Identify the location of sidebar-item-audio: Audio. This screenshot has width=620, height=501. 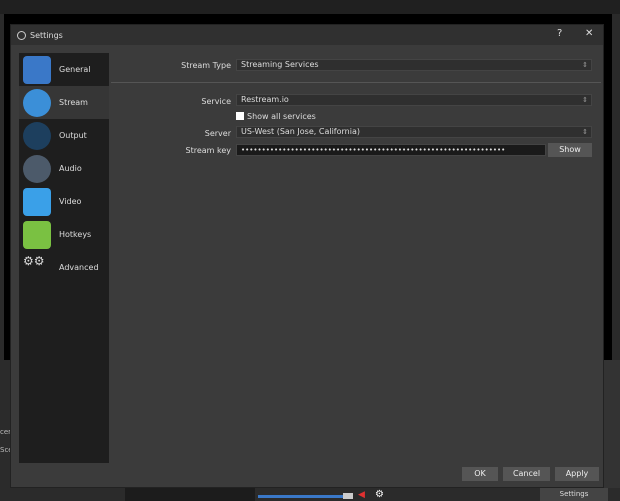
(64, 168).